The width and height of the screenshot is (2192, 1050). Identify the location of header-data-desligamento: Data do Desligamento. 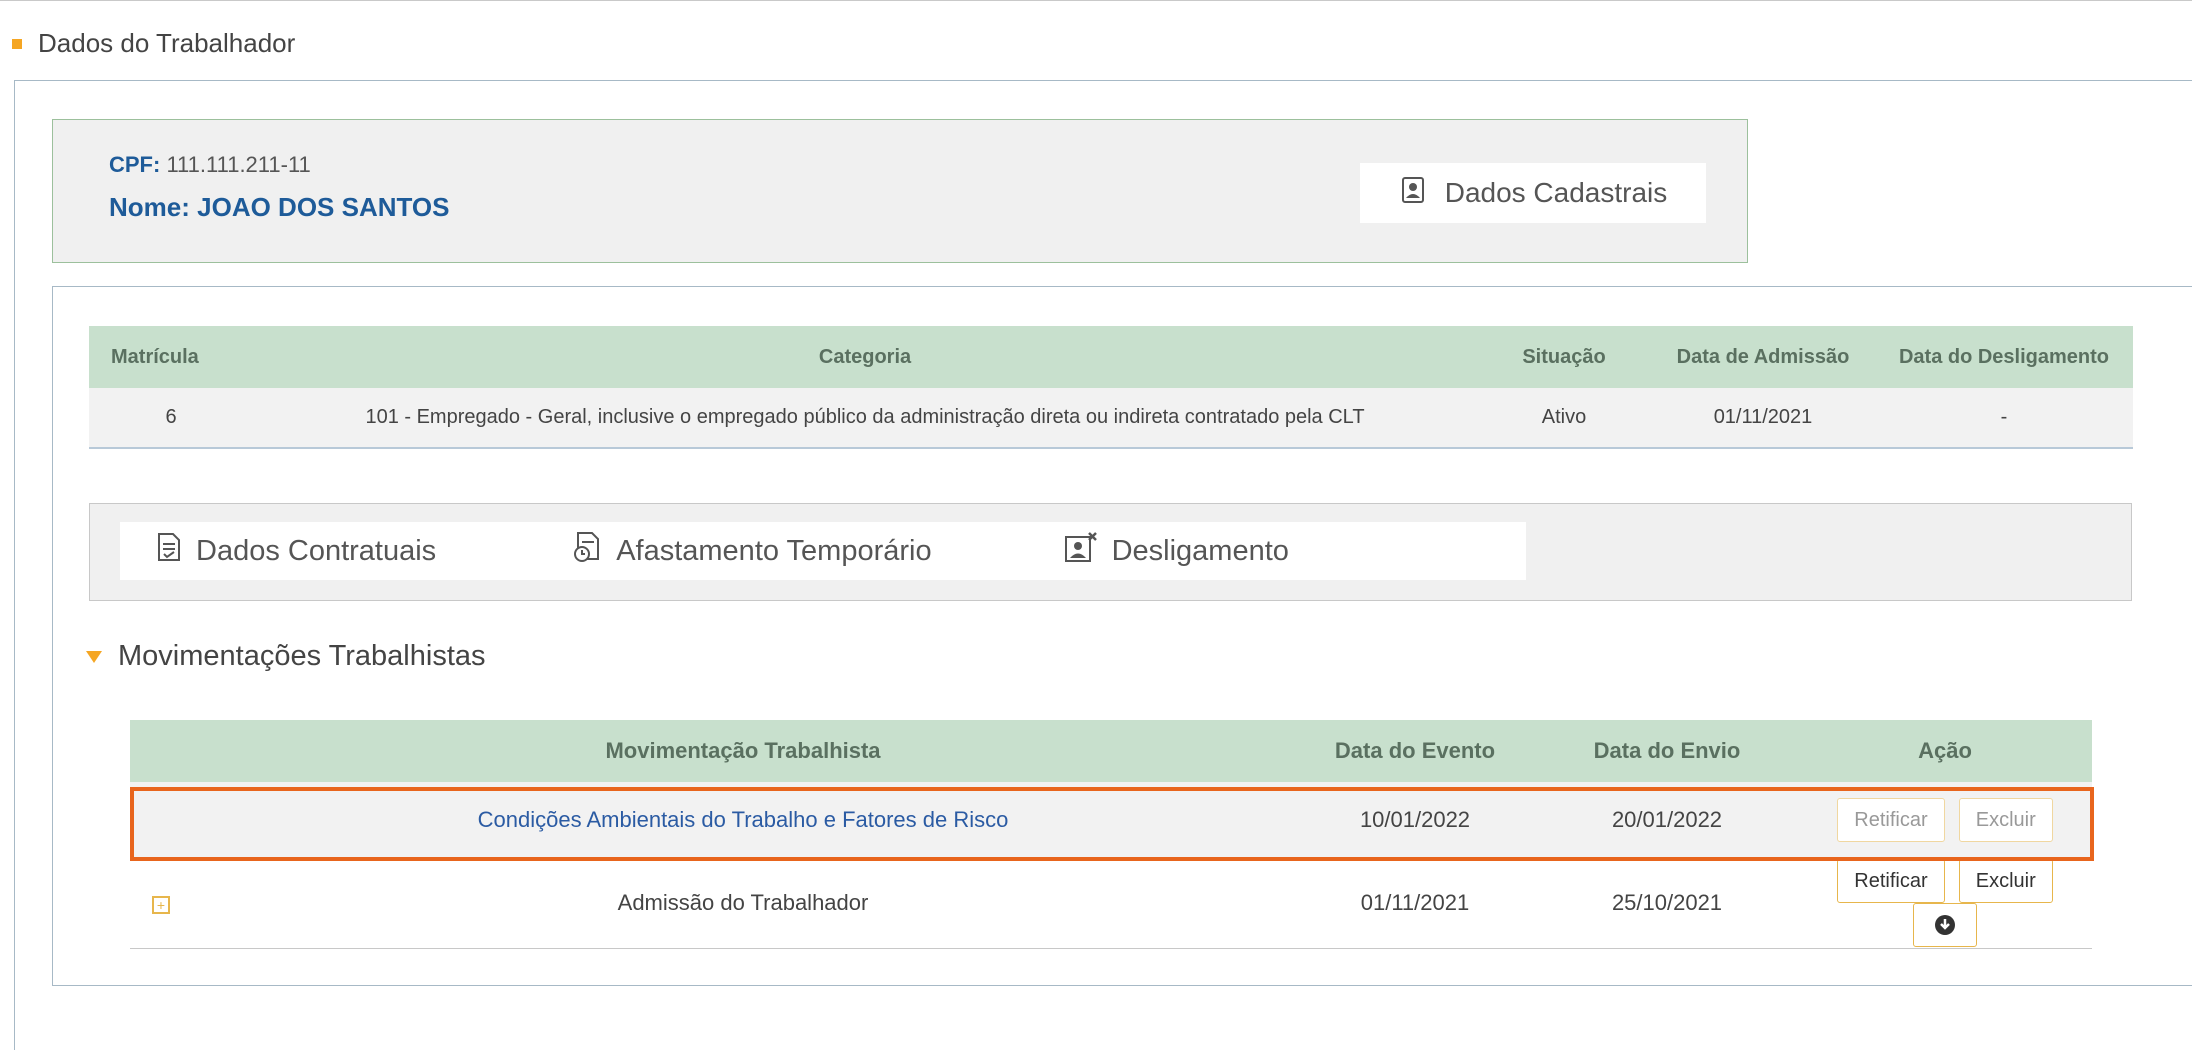
(2004, 356).